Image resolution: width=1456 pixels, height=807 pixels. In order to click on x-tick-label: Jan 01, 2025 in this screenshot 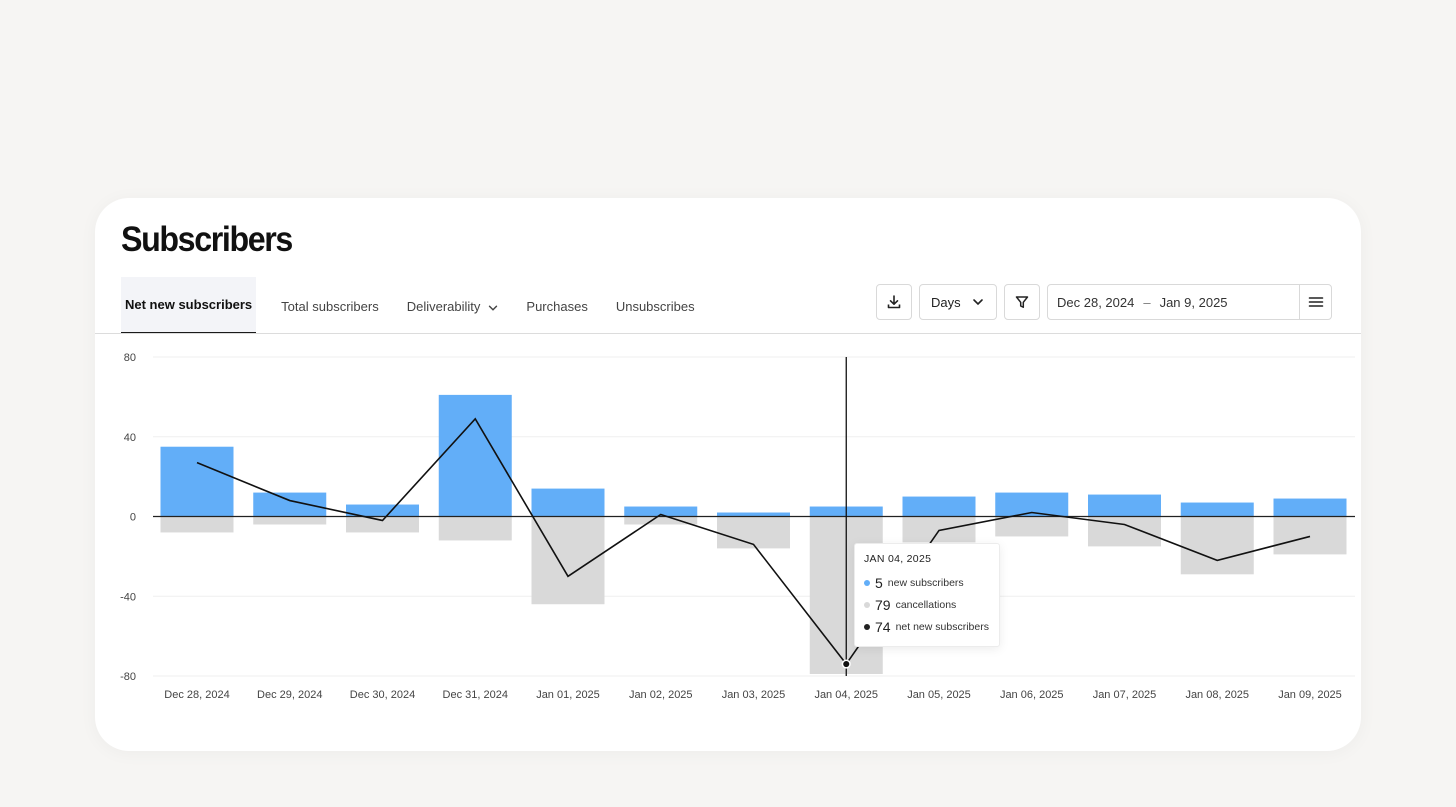, I will do `click(568, 695)`.